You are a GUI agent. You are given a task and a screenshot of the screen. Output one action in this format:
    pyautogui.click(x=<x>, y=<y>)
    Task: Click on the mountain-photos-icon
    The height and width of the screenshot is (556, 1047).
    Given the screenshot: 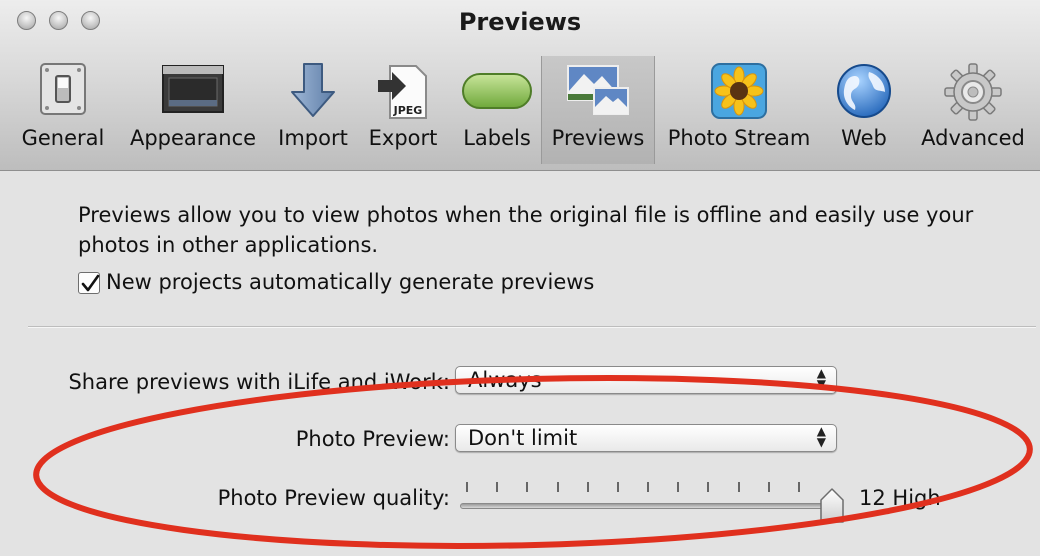 What is the action you would take?
    pyautogui.click(x=598, y=92)
    